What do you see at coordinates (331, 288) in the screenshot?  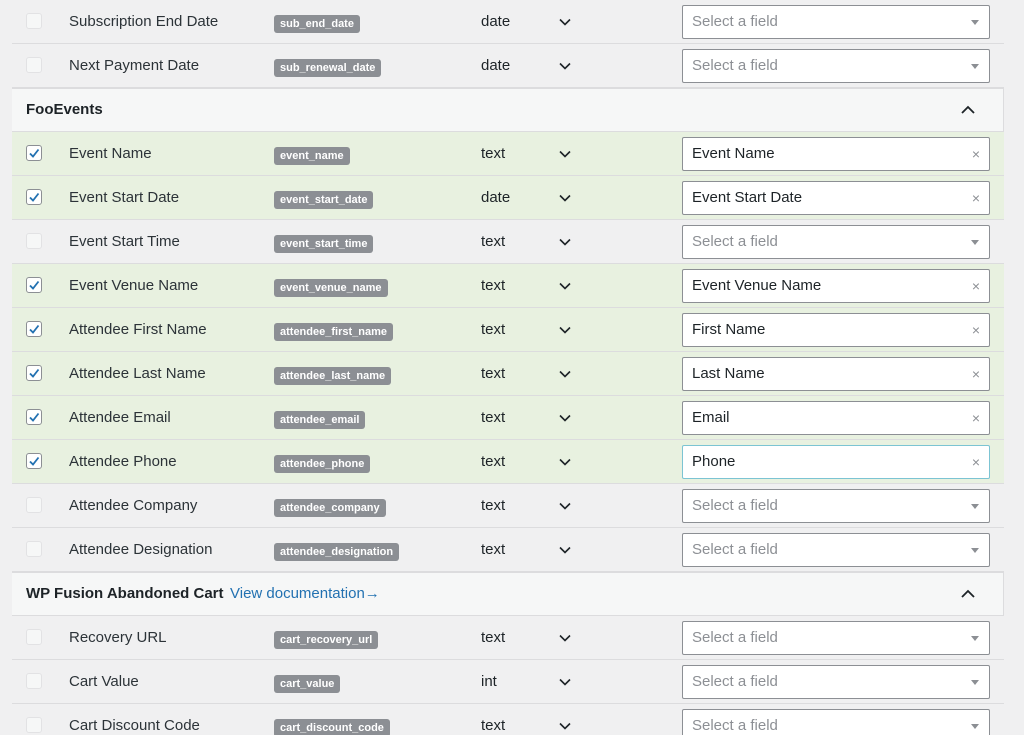 I see `field-key-badge: event_venue_name` at bounding box center [331, 288].